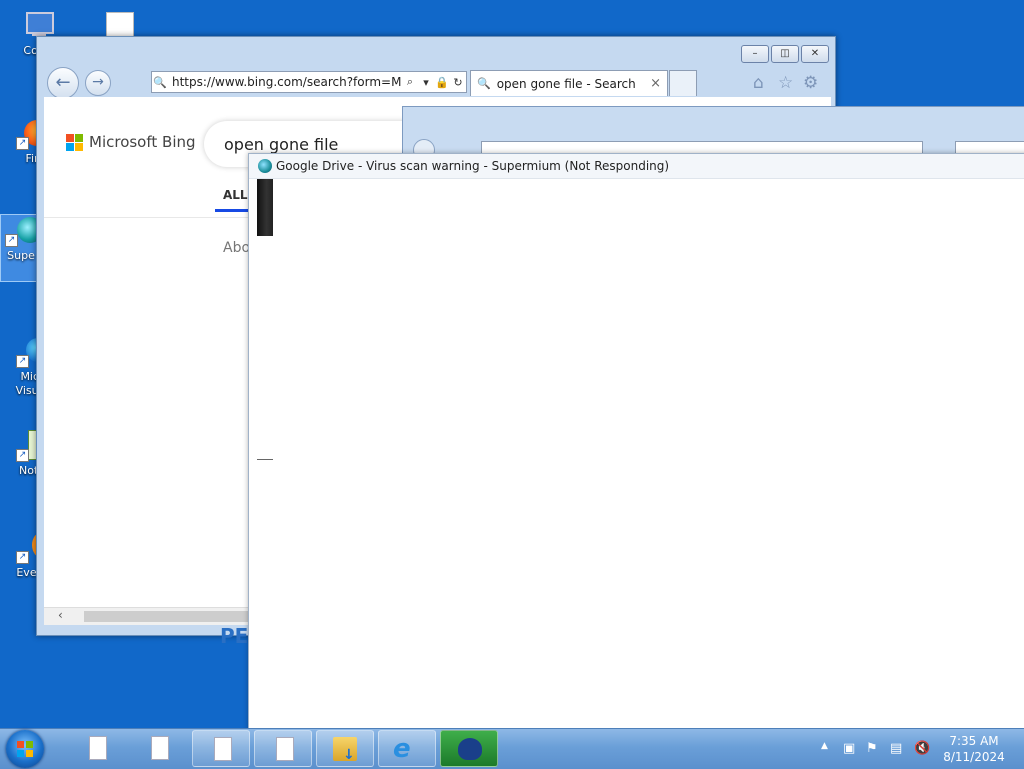 The width and height of the screenshot is (1024, 769). I want to click on results-about-text: Abo, so click(237, 248).